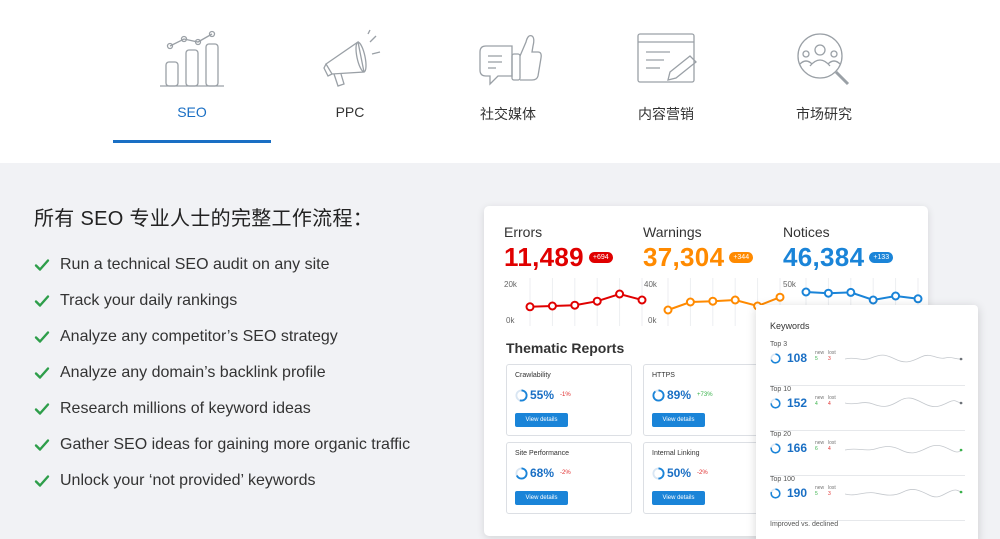  What do you see at coordinates (706, 478) in the screenshot?
I see `report-card-internal-linking: Internal Linking 50% -2% View details` at bounding box center [706, 478].